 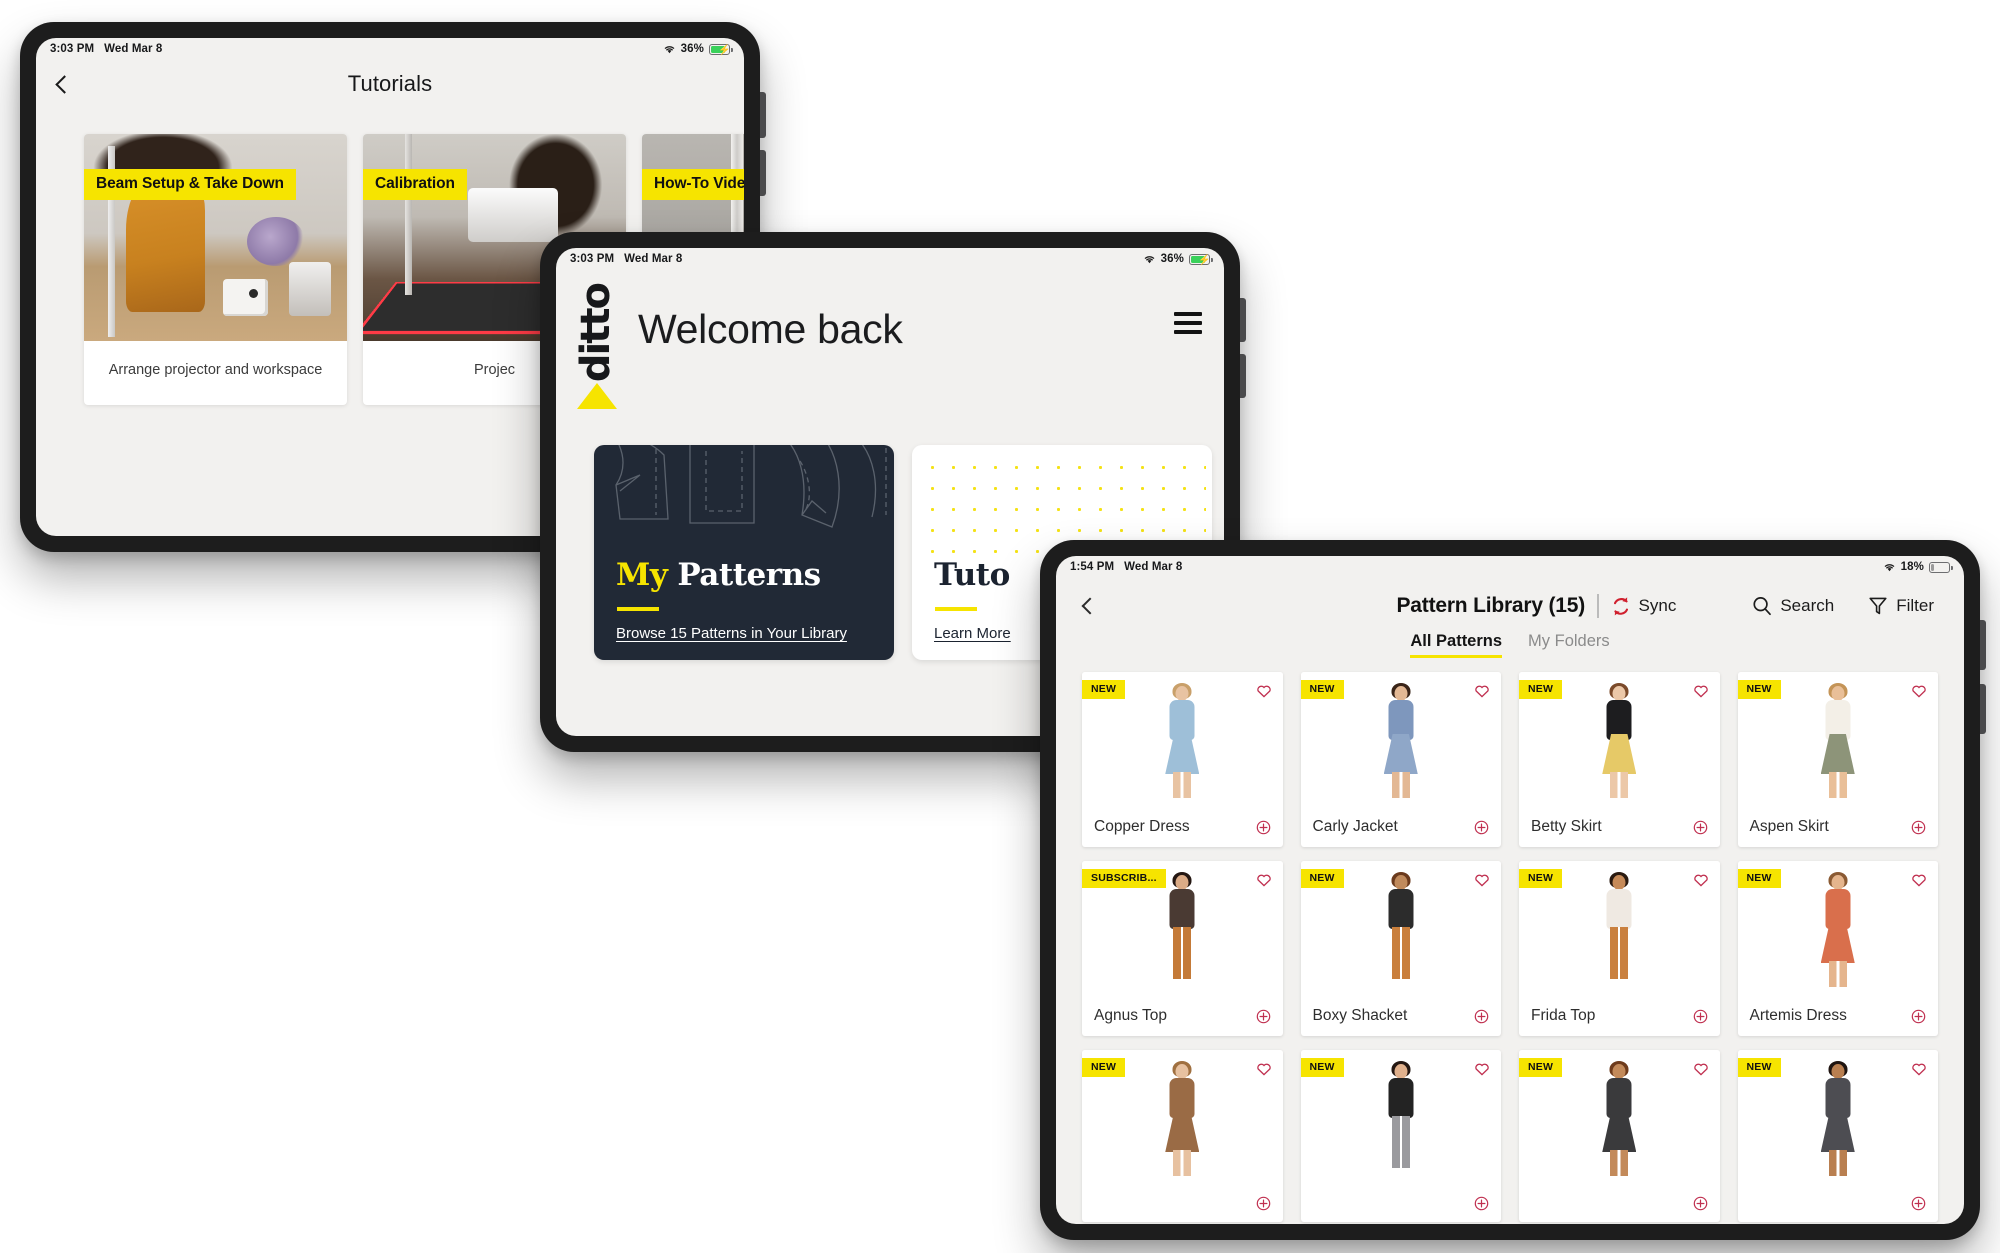 What do you see at coordinates (1643, 606) in the screenshot?
I see `sync-button: Sync` at bounding box center [1643, 606].